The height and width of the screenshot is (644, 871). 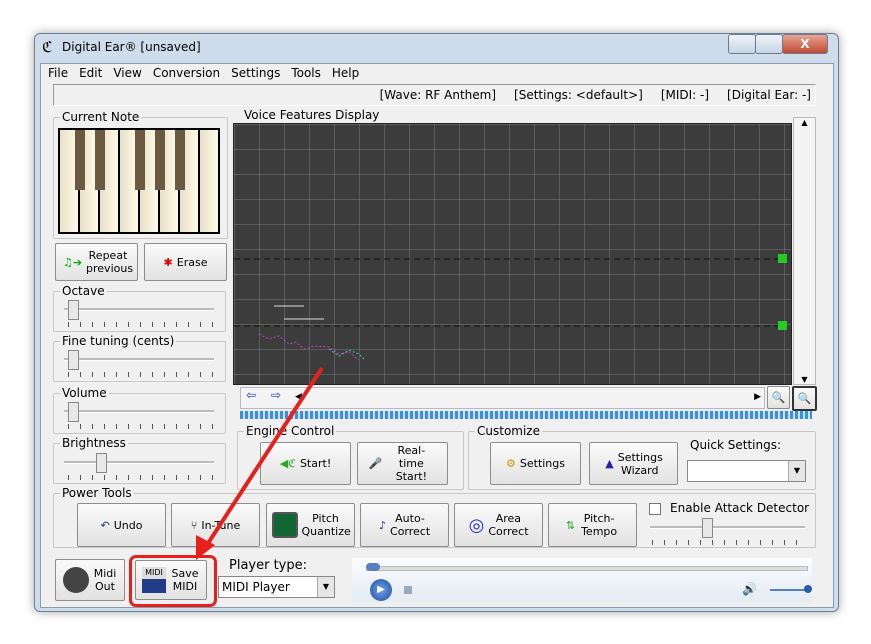 What do you see at coordinates (373, 567) in the screenshot?
I see `seek-thumb` at bounding box center [373, 567].